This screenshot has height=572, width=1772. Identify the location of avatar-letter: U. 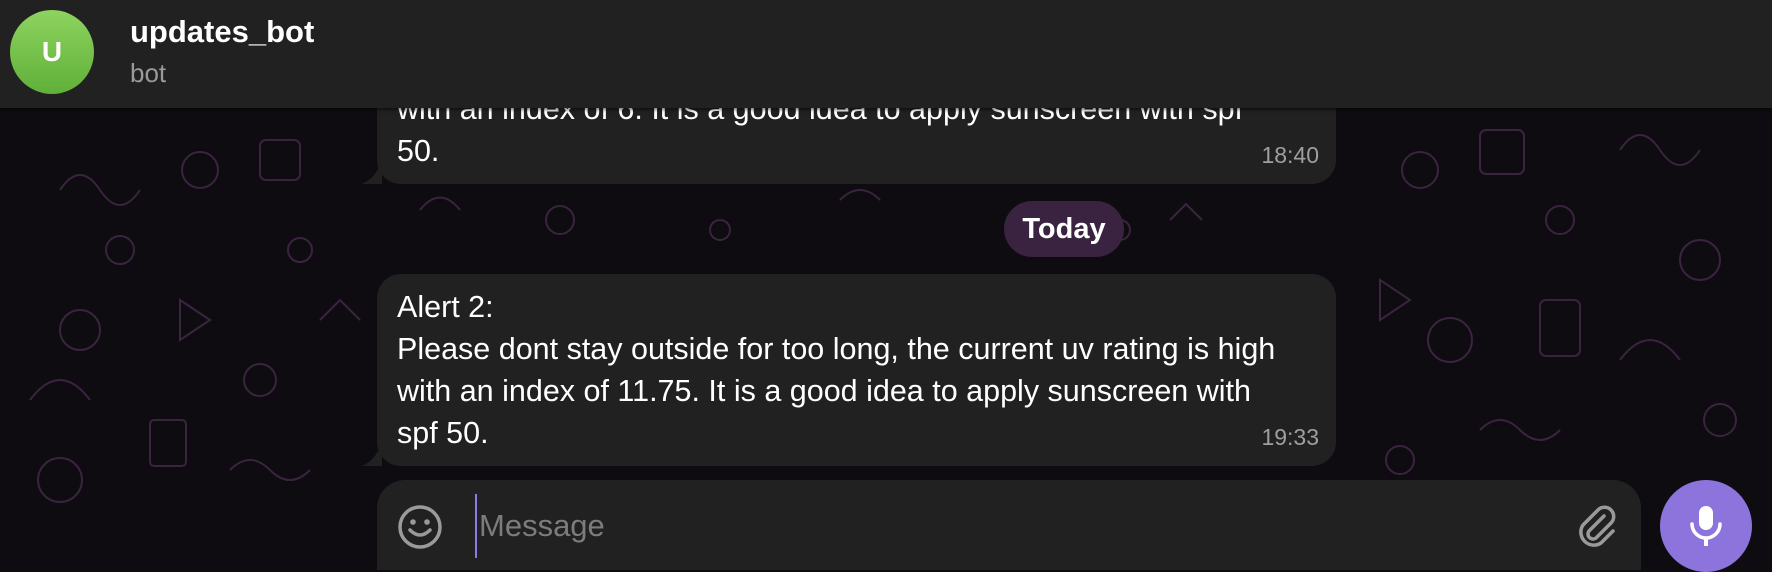
(52, 51).